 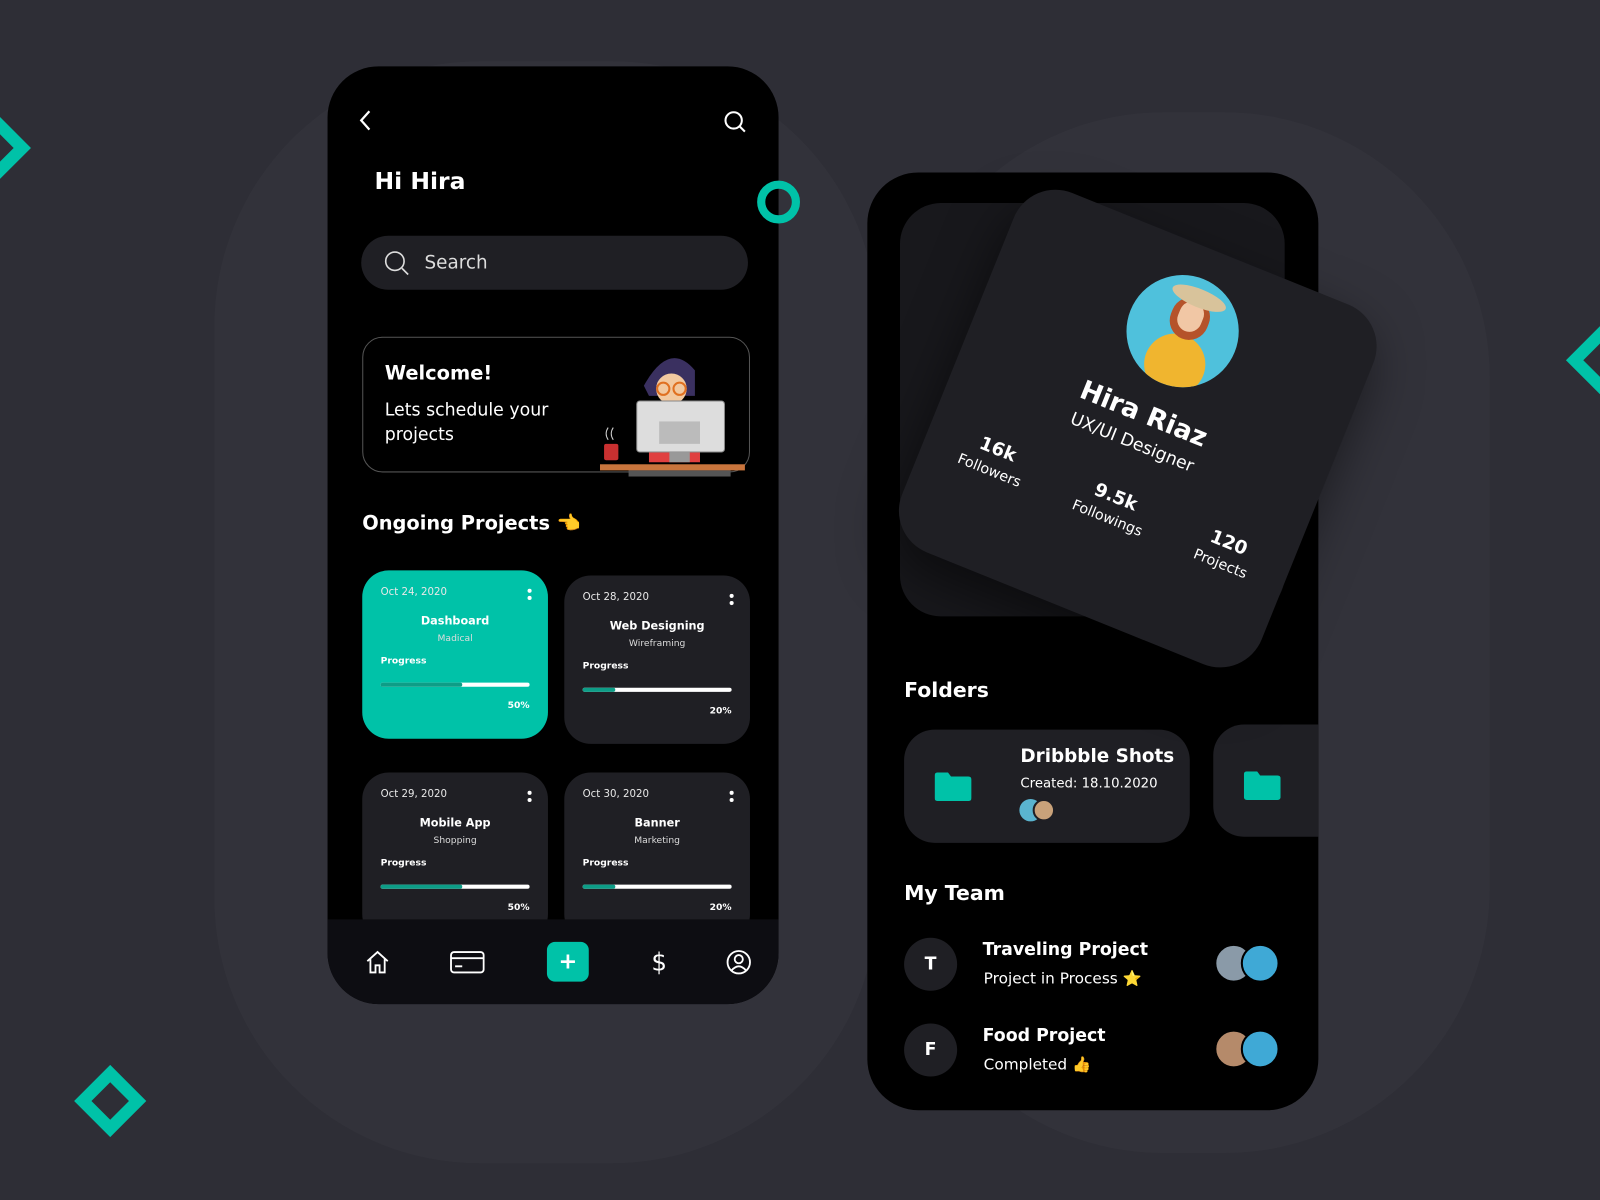 I want to click on profile-avatar, so click(x=1182, y=331).